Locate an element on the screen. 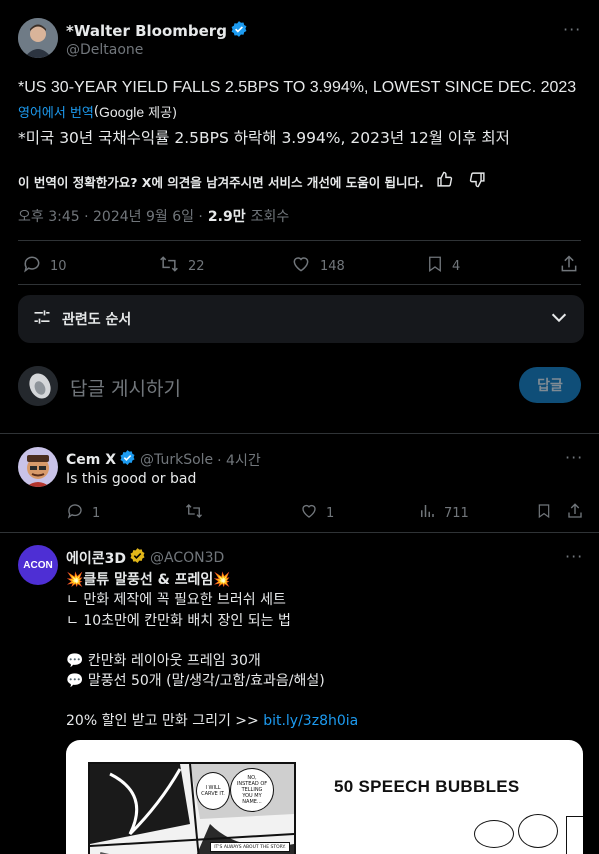 The height and width of the screenshot is (854, 599). bookmark-count: 4 is located at coordinates (456, 266).